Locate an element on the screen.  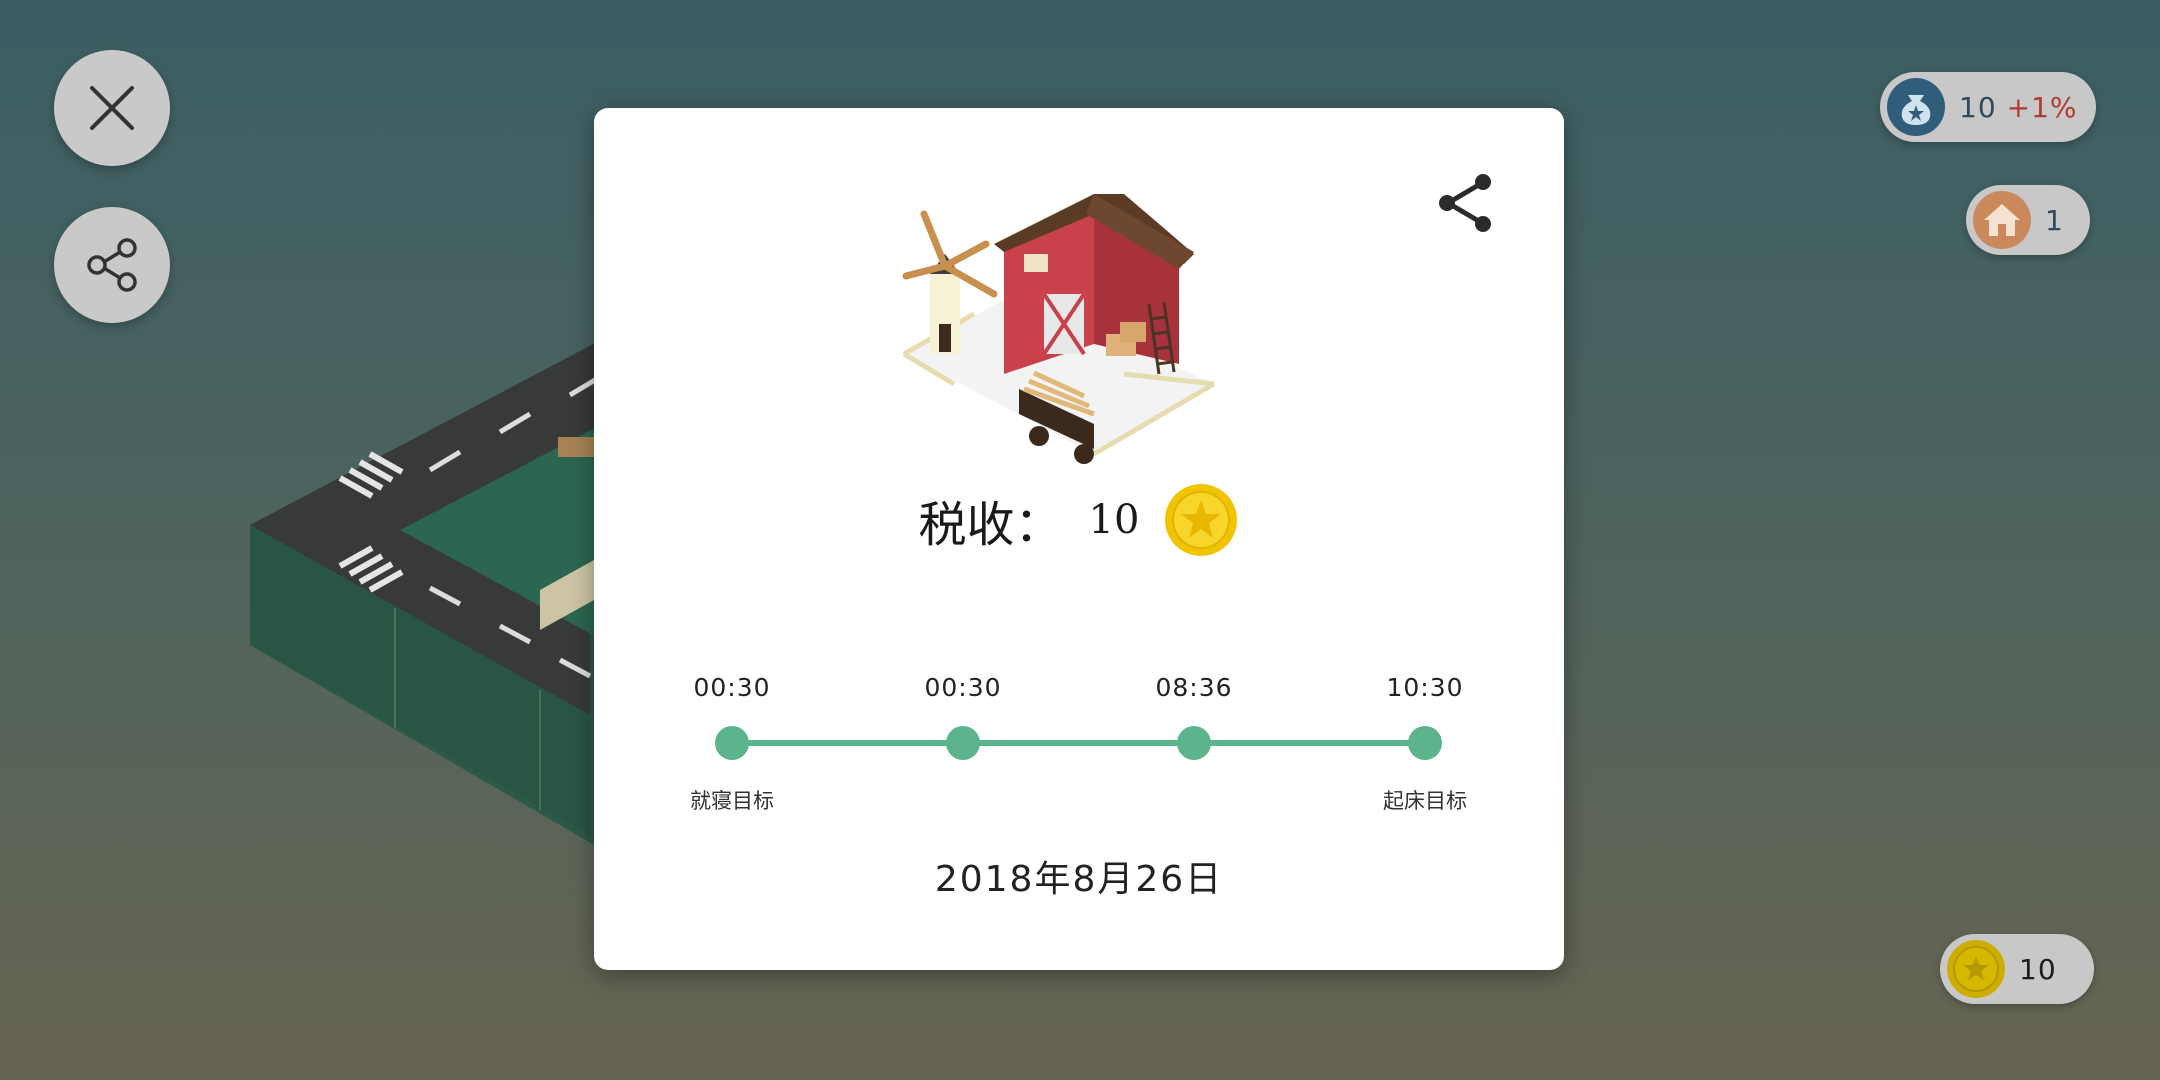
timeline-track is located at coordinates (1079, 743).